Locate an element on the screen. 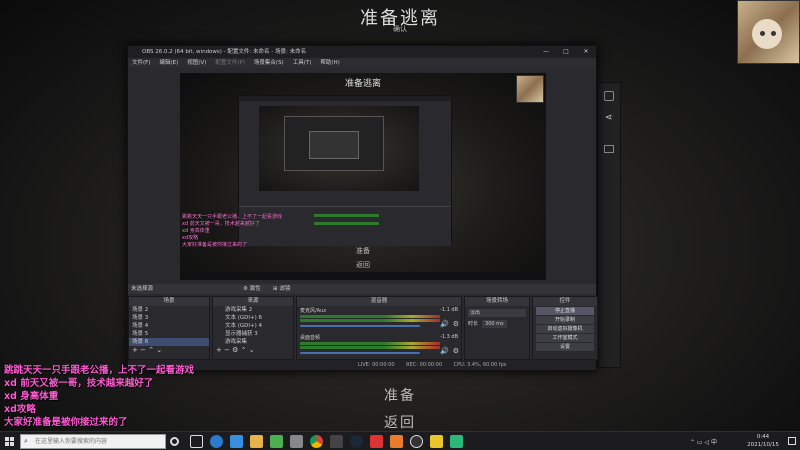  source-item: 文本 (GDI+) 4 is located at coordinates (253, 326).